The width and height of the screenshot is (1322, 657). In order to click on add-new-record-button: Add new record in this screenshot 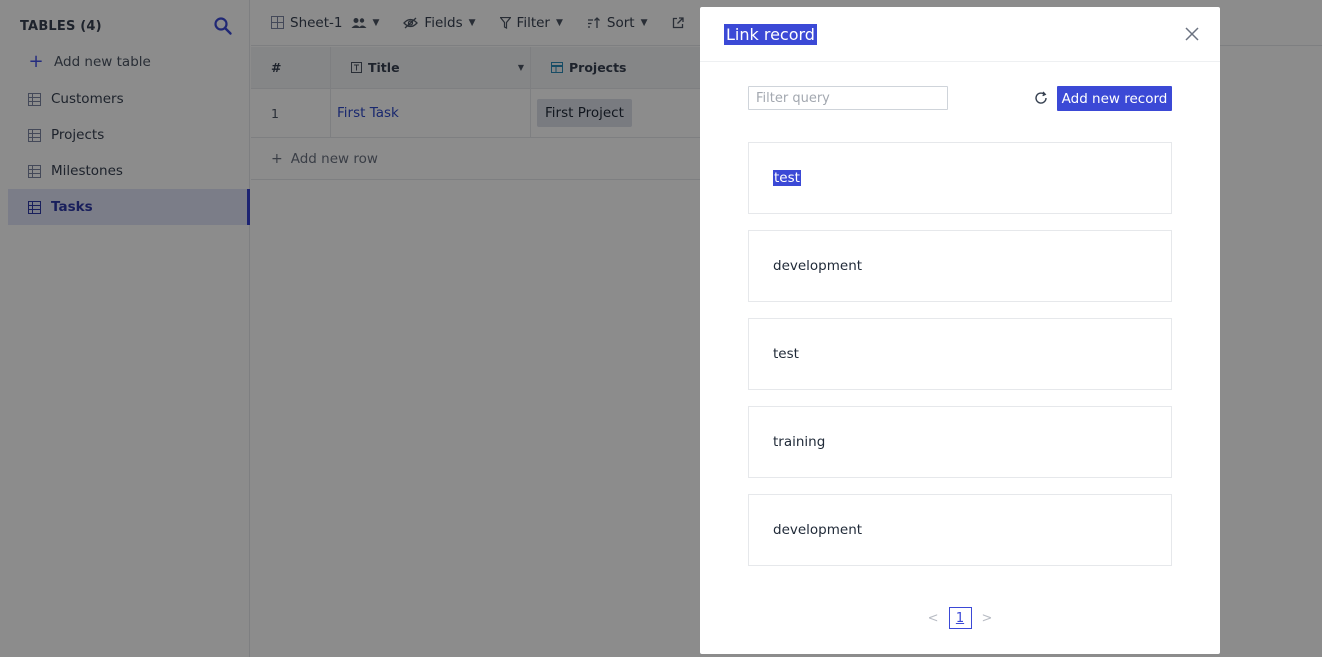, I will do `click(1114, 98)`.